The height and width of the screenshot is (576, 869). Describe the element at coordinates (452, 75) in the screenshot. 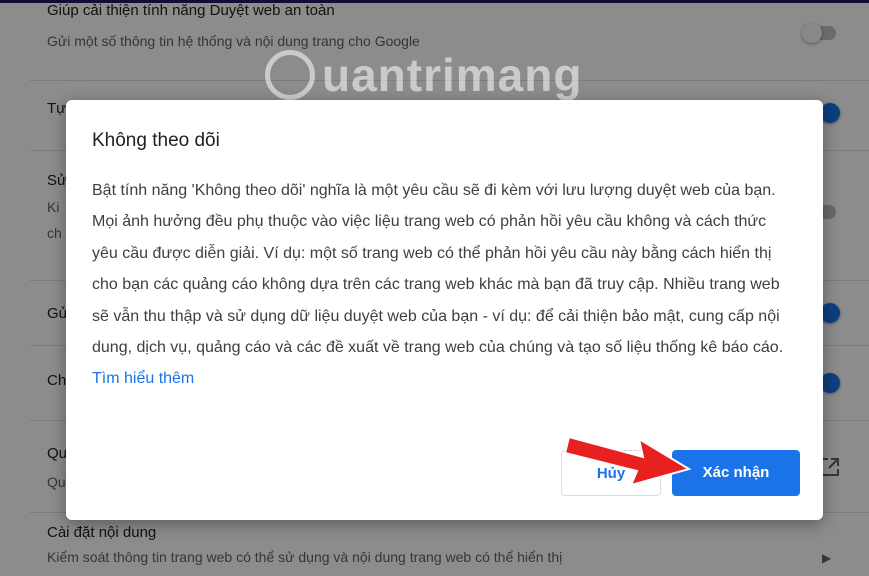

I see `watermark-text: uantrimang` at that location.